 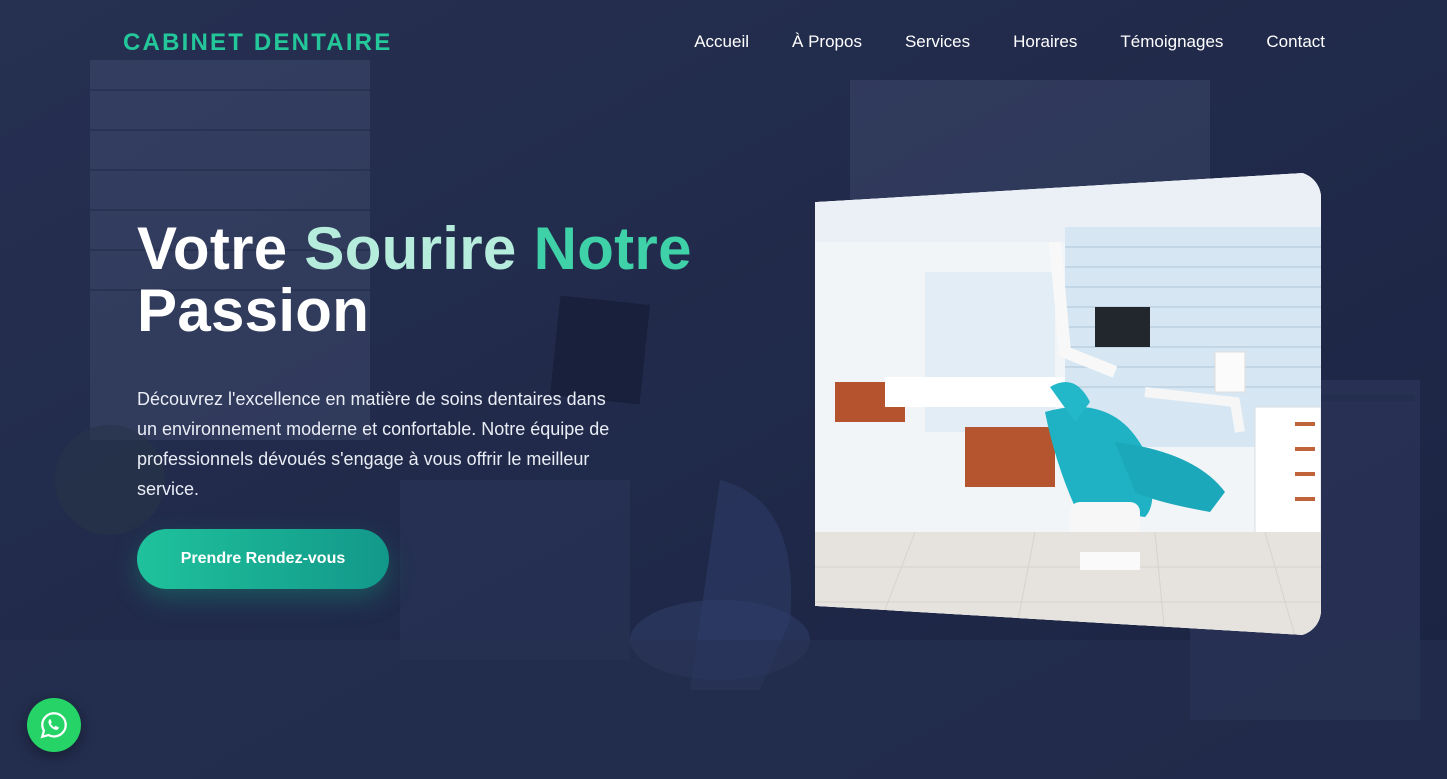 What do you see at coordinates (937, 42) in the screenshot?
I see `nav-link-services: Services` at bounding box center [937, 42].